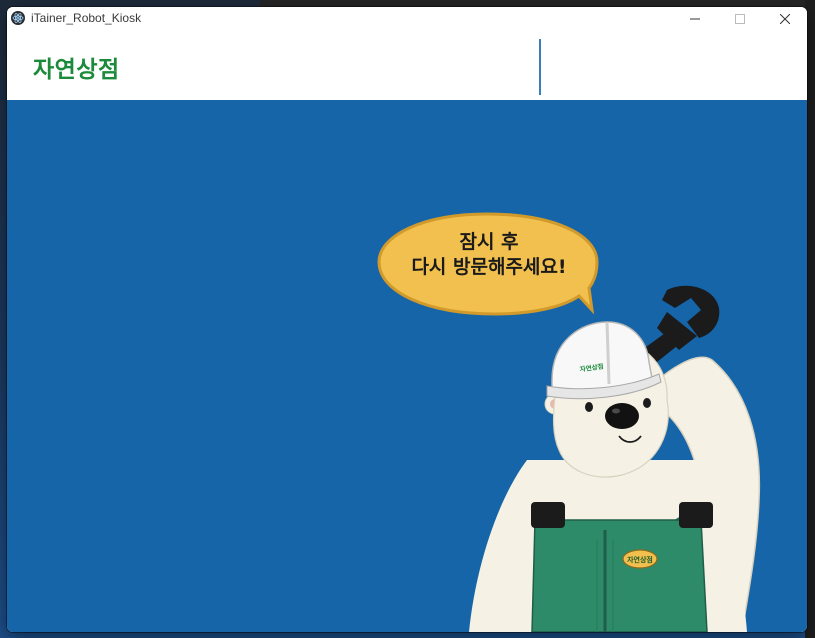 This screenshot has height=638, width=815. What do you see at coordinates (489, 267) in the screenshot?
I see `message-line-2: 다시 방문해주세요!` at bounding box center [489, 267].